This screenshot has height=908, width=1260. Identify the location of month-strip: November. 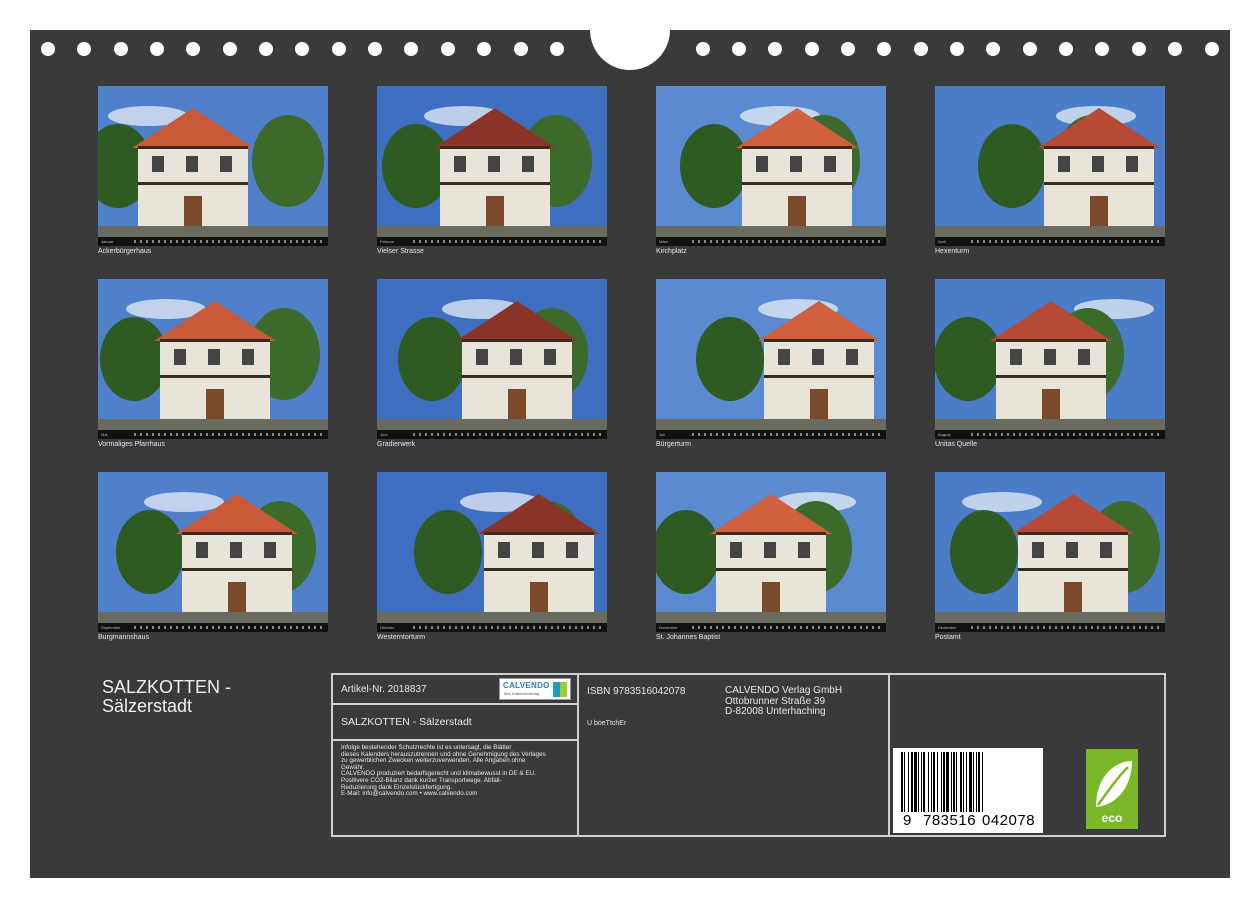
(771, 627).